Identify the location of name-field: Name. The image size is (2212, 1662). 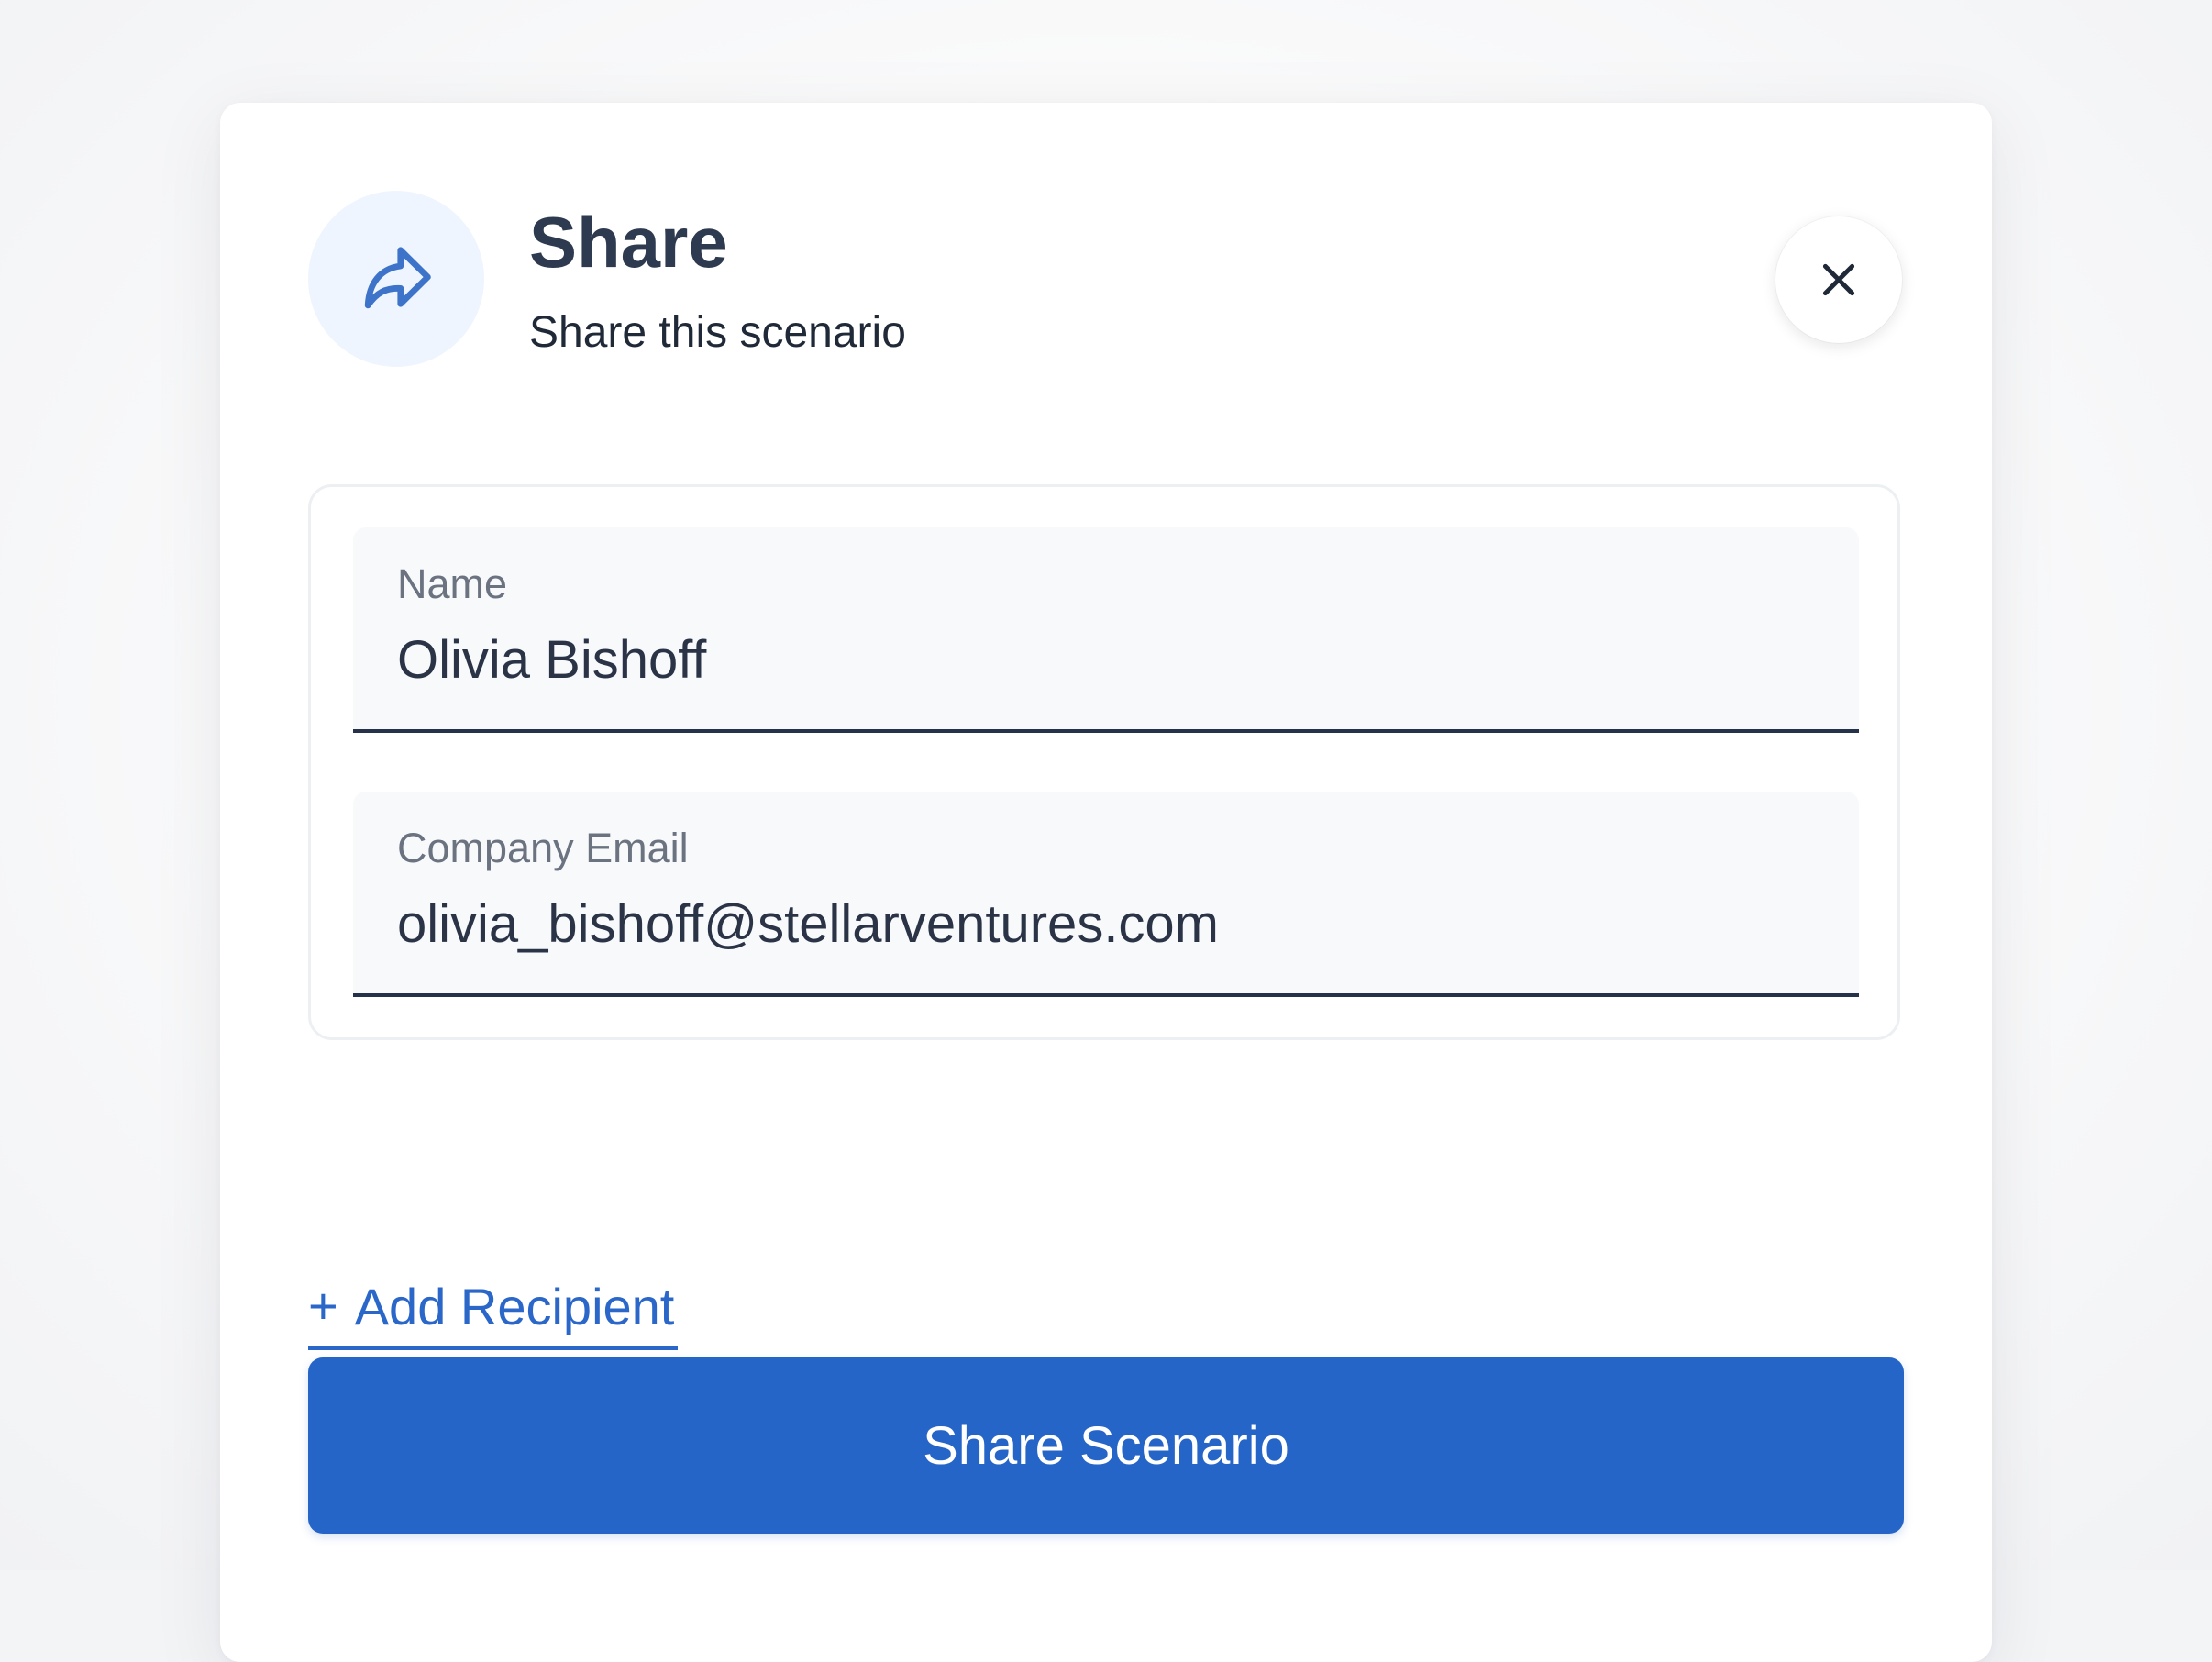
(1106, 630).